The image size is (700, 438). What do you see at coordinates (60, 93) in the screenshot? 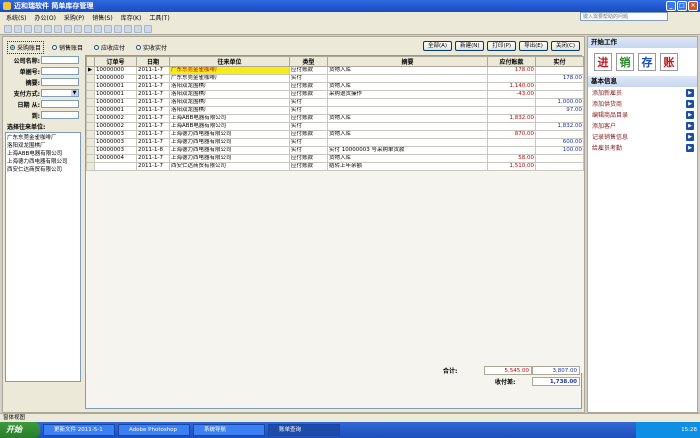
I see `pay-method-select: ▼` at bounding box center [60, 93].